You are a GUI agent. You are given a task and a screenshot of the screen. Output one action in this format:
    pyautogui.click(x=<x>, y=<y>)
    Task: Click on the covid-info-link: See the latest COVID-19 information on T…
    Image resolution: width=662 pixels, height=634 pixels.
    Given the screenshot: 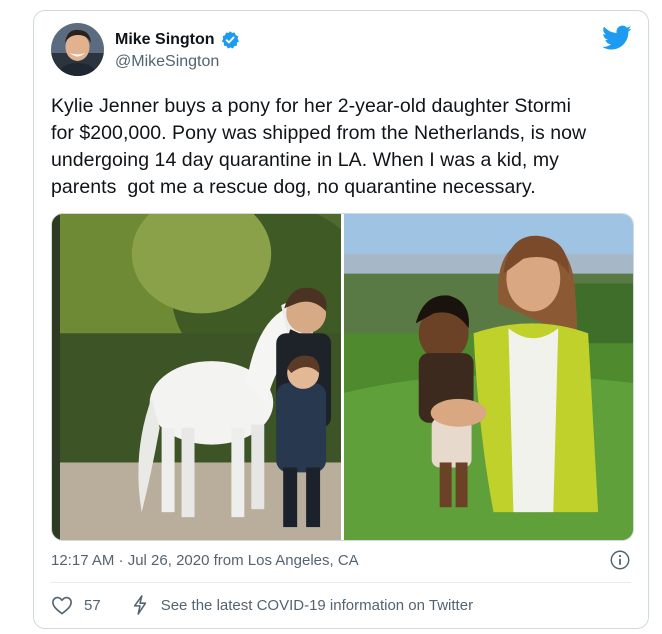 What is the action you would take?
    pyautogui.click(x=317, y=605)
    